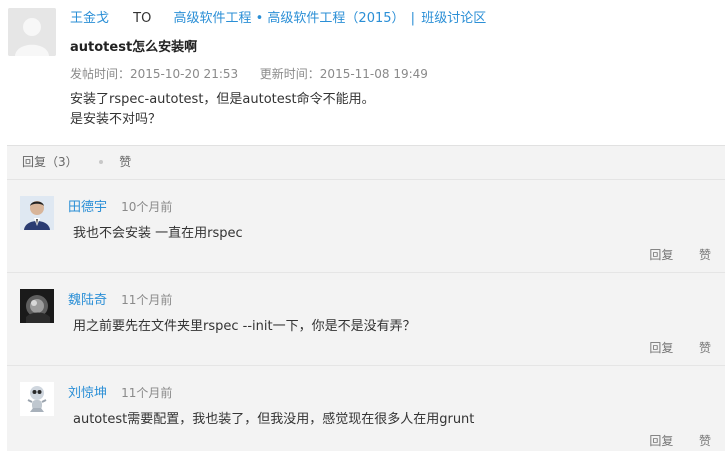 This screenshot has width=725, height=451. What do you see at coordinates (125, 162) in the screenshot?
I see `like-tab: 赞` at bounding box center [125, 162].